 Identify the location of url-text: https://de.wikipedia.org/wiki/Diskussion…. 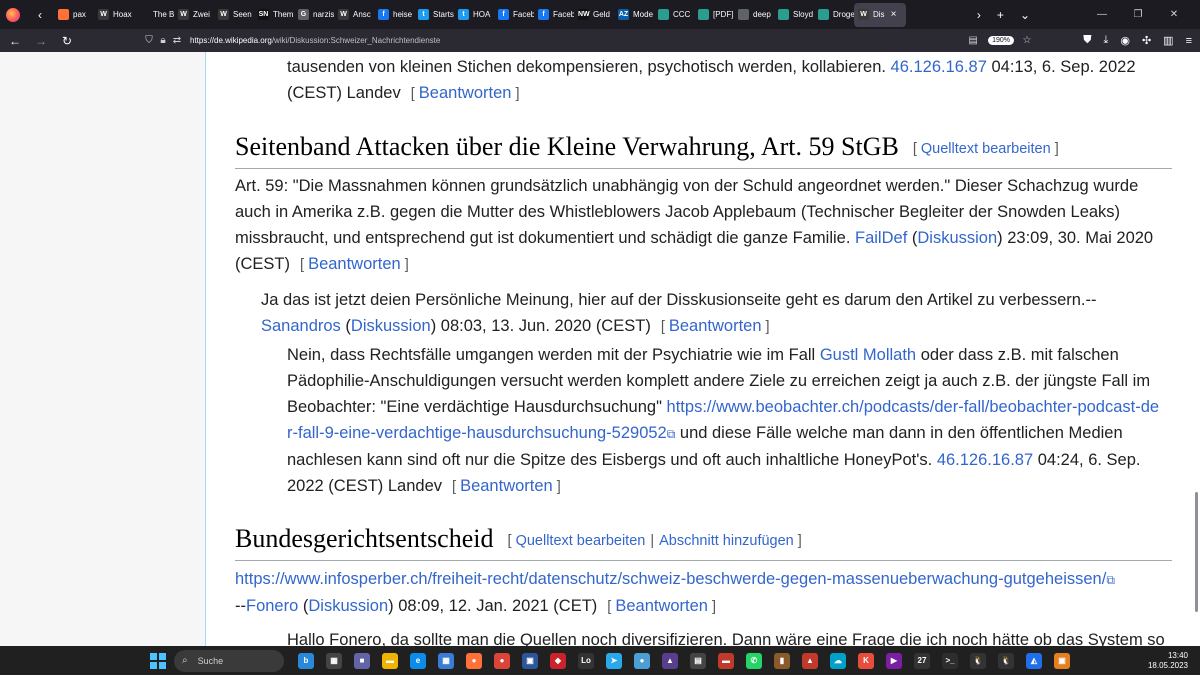
(315, 40).